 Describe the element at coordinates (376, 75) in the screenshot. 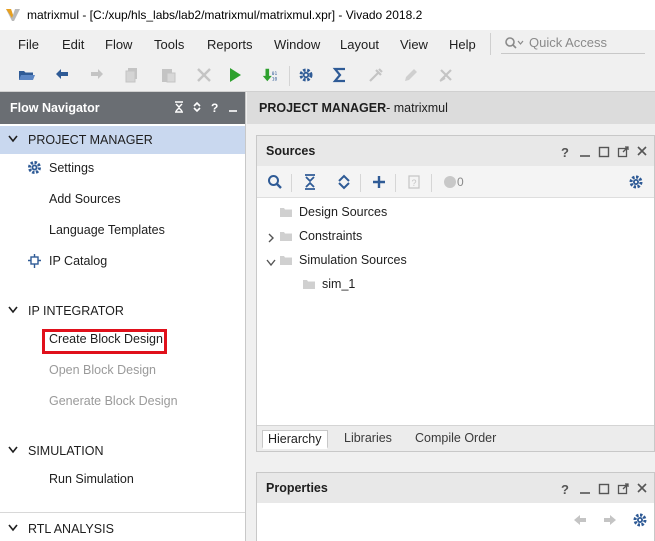

I see `disabled-tool-icon` at that location.